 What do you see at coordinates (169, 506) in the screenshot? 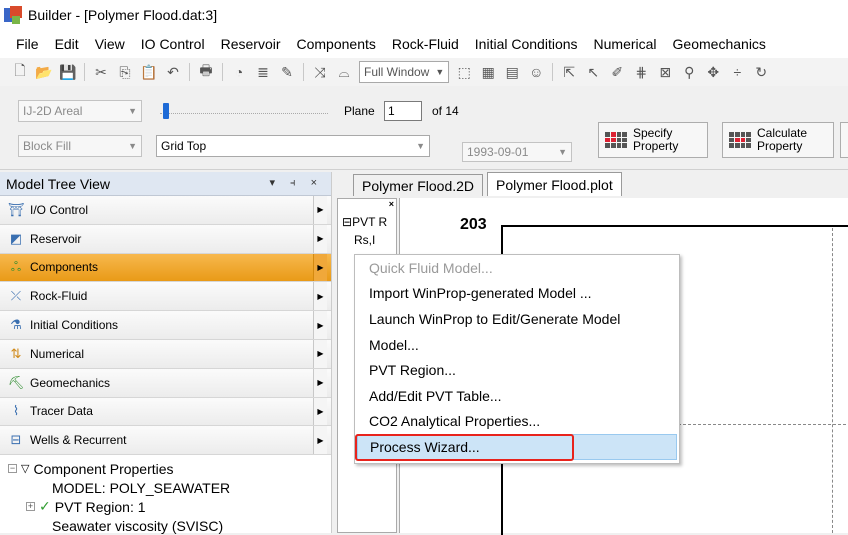
I see `tree-node-pvt: + ✓ PVT Region: 1` at bounding box center [169, 506].